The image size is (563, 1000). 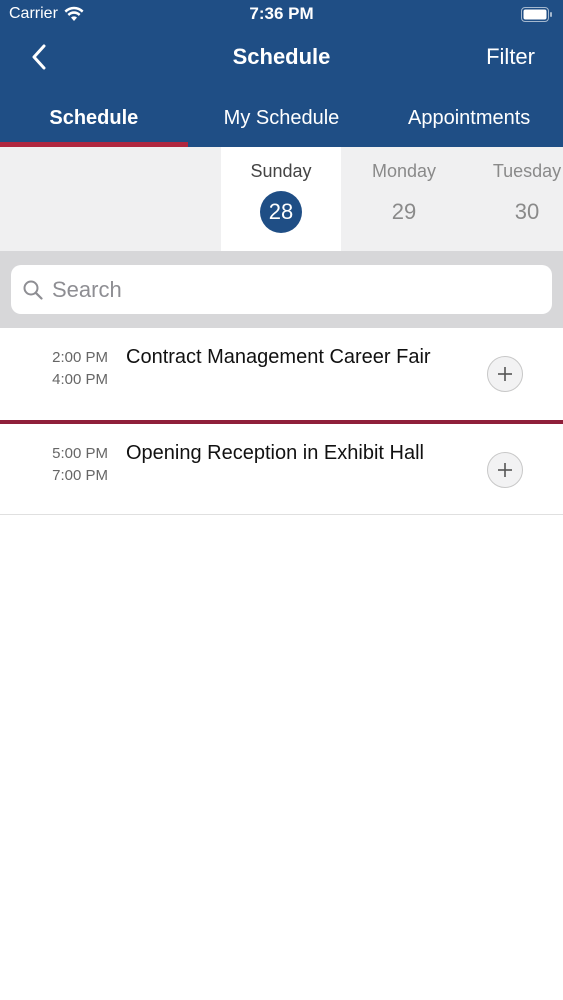 I want to click on day-name: Monday, so click(x=404, y=171).